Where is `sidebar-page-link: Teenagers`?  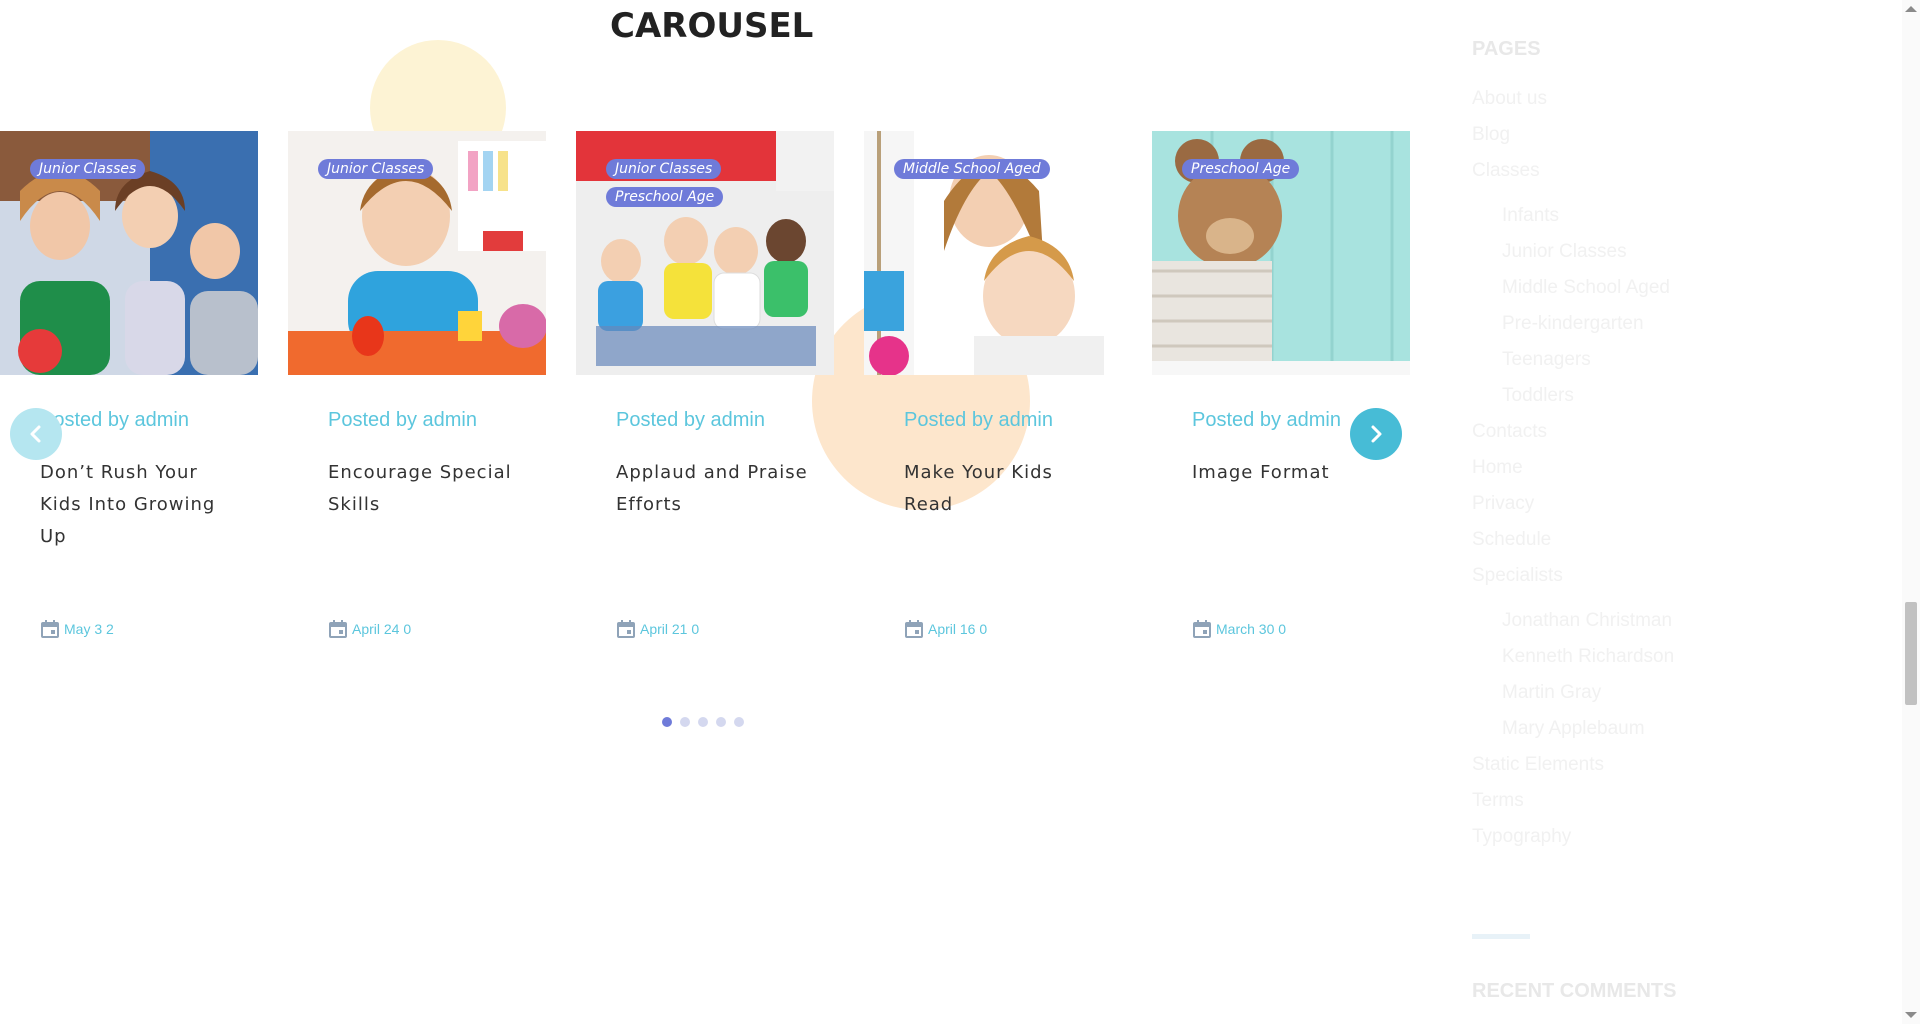
sidebar-page-link: Teenagers is located at coordinates (1546, 360).